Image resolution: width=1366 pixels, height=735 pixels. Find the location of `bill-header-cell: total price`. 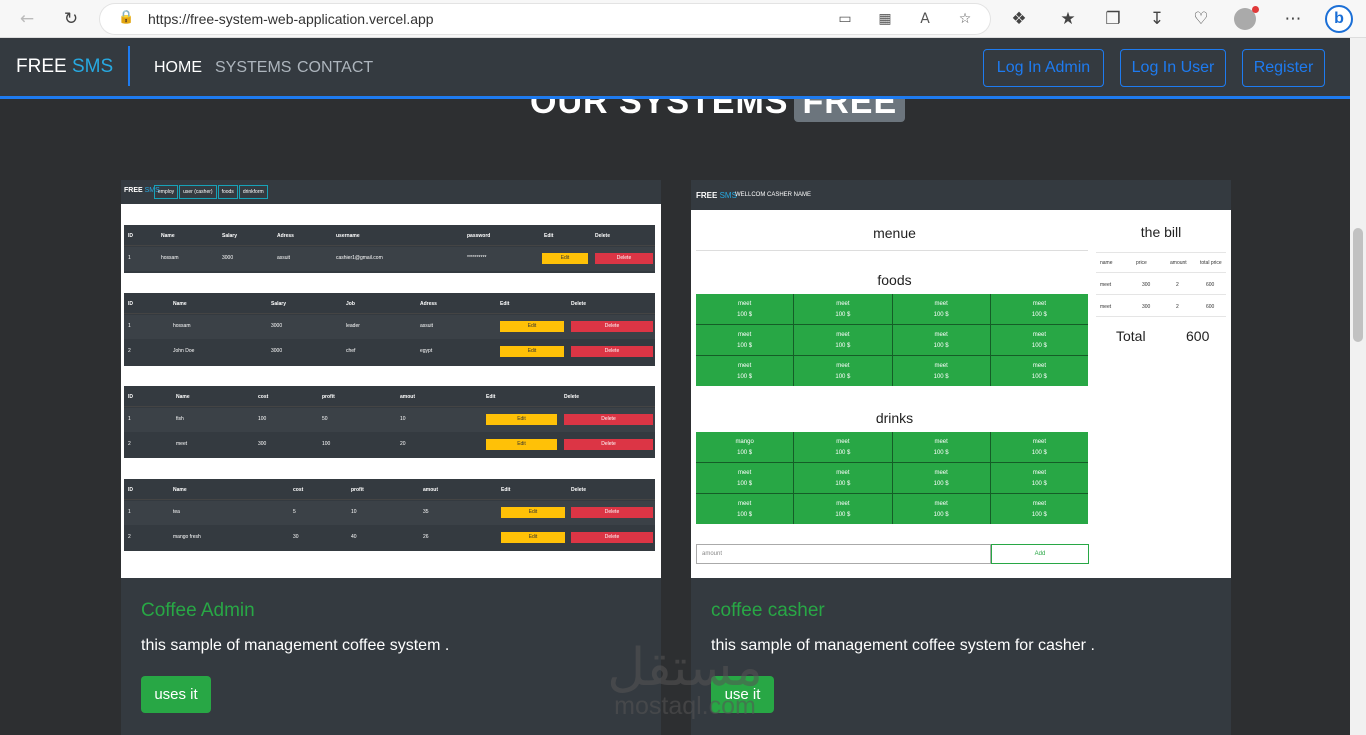

bill-header-cell: total price is located at coordinates (1211, 263).